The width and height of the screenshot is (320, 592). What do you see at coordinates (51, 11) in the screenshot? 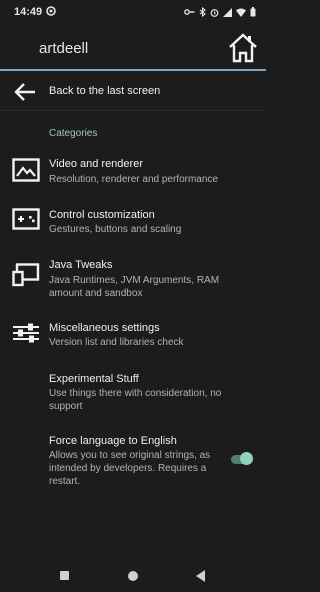
I see `app-notification-icon` at bounding box center [51, 11].